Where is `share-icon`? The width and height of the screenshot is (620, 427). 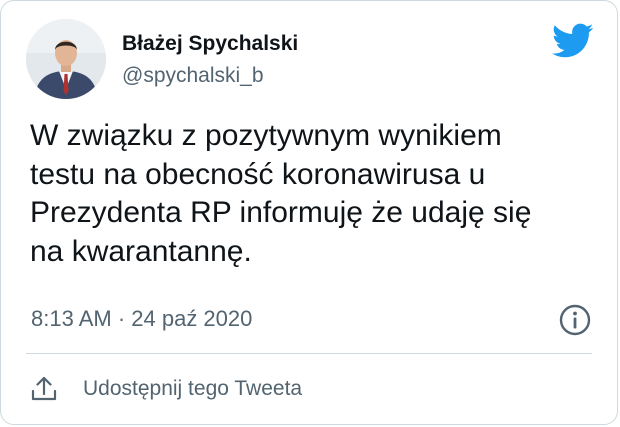 share-icon is located at coordinates (44, 388).